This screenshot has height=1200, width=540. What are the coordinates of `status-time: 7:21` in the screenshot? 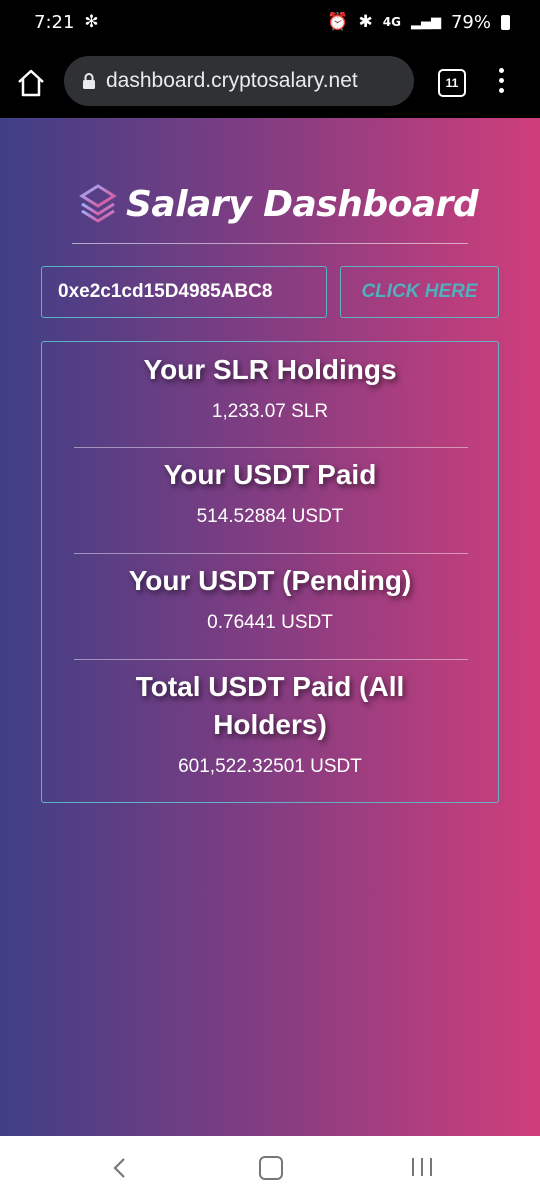 It's located at (54, 22).